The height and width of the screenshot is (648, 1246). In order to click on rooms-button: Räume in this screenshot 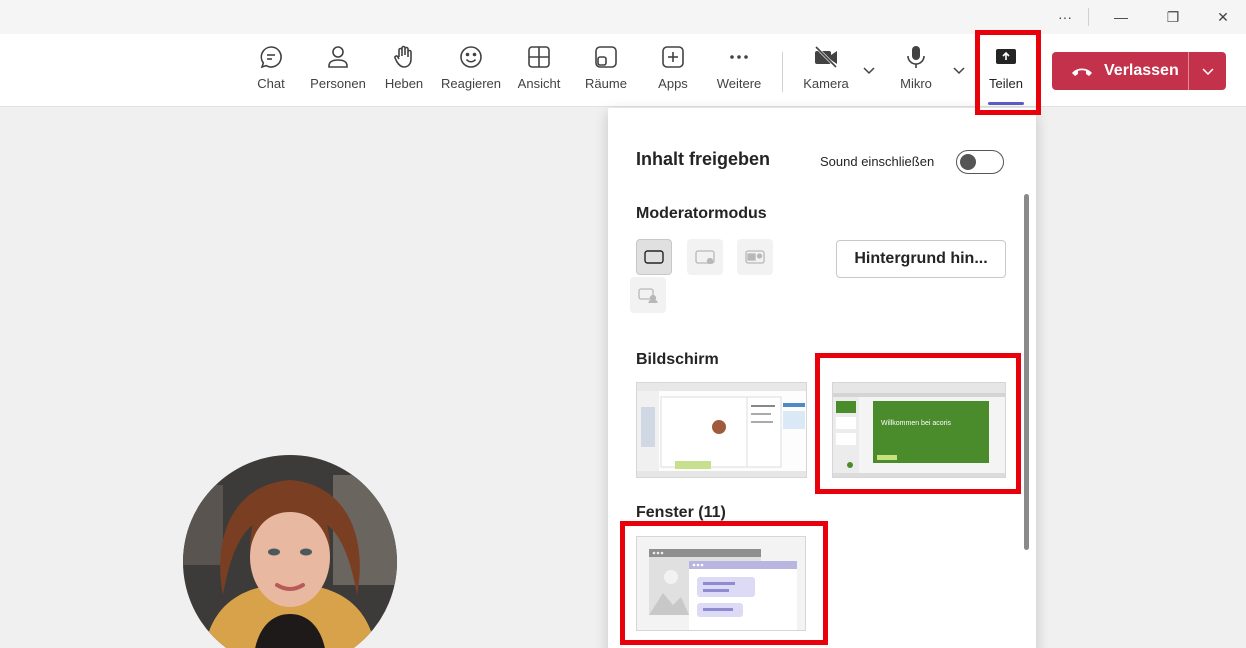, I will do `click(606, 72)`.